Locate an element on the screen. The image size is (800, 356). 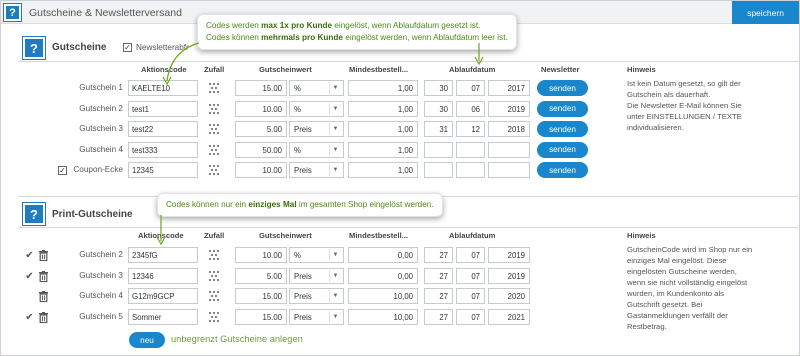
page-title: Gutscheine & Newsletterversand is located at coordinates (105, 13).